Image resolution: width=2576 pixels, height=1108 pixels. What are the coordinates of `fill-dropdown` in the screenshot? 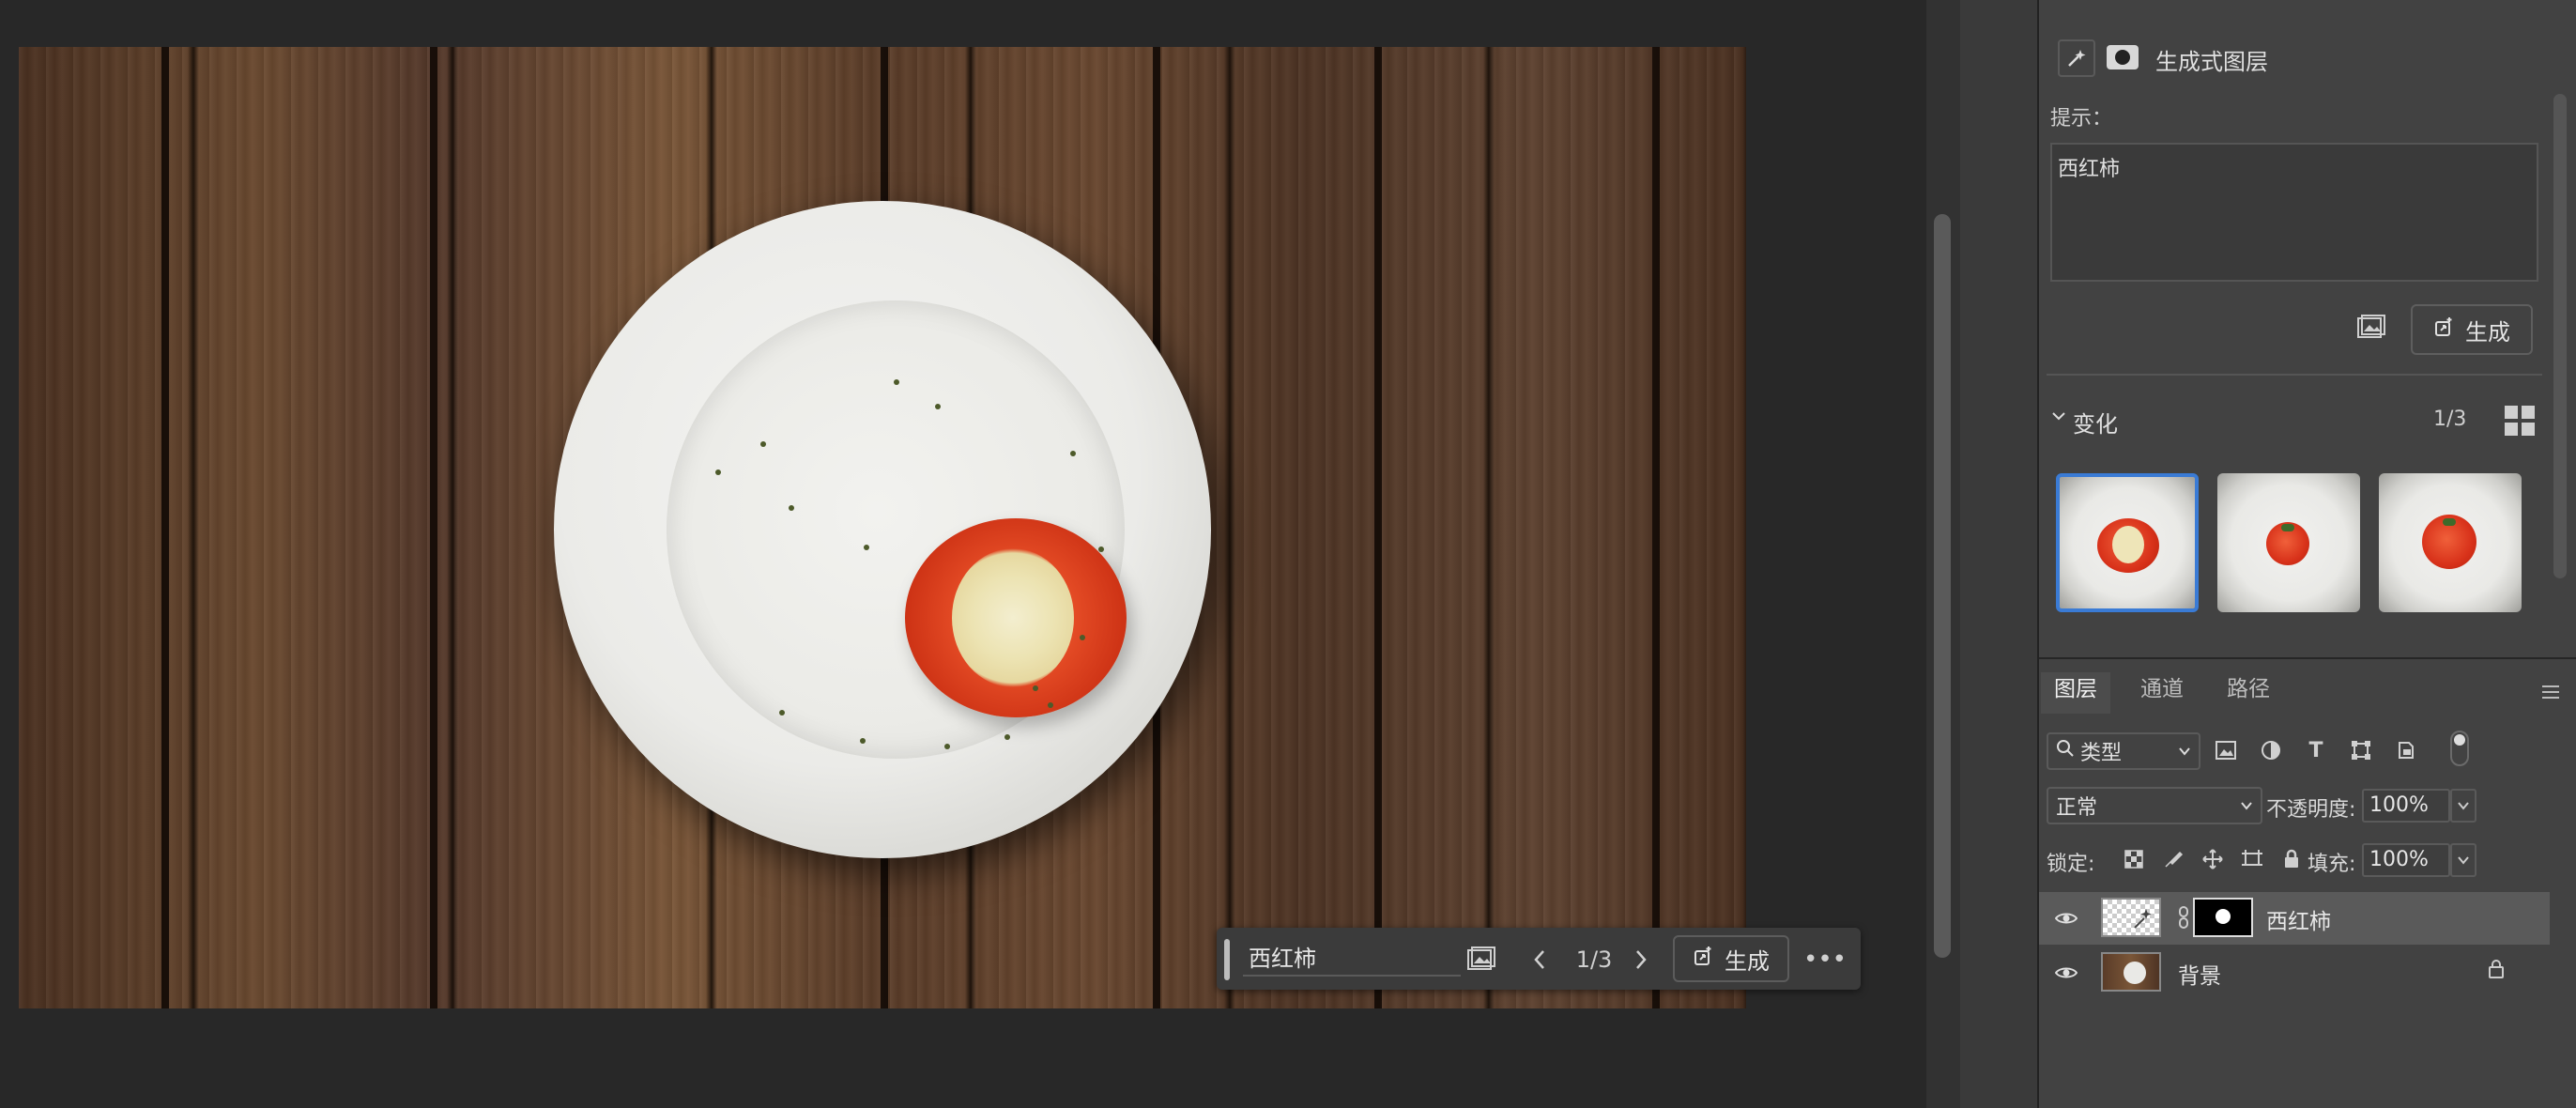 It's located at (2463, 860).